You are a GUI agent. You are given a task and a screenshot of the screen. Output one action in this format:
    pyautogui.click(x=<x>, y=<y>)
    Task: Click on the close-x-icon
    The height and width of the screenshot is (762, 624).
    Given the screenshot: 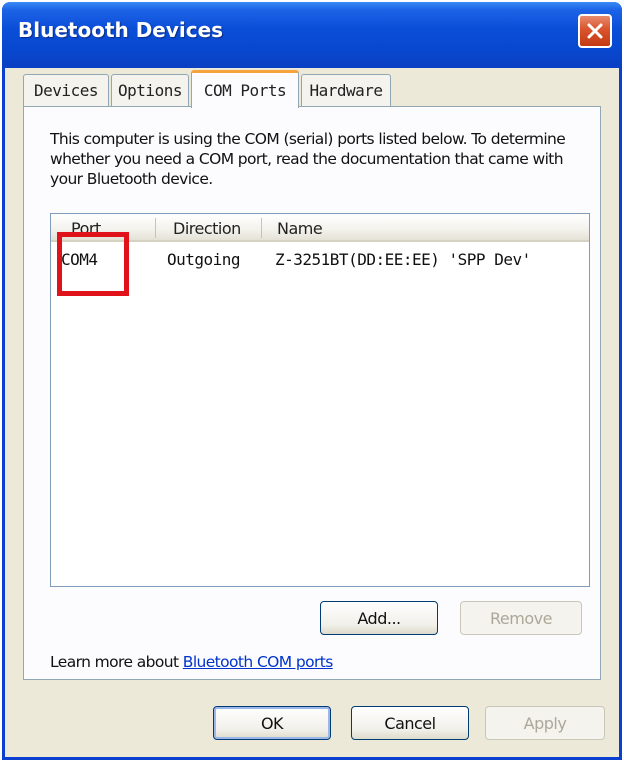 What is the action you would take?
    pyautogui.click(x=595, y=31)
    